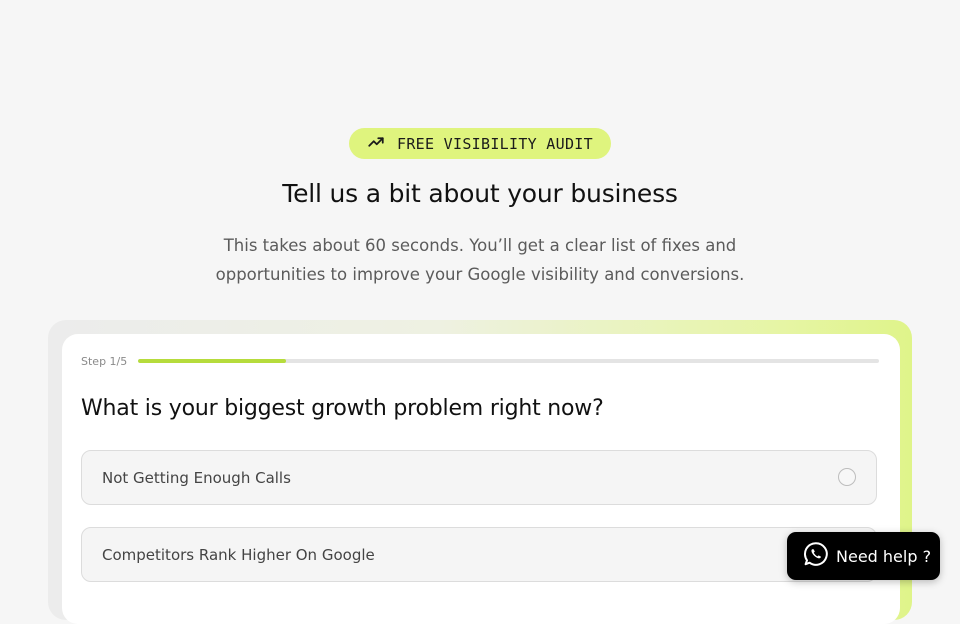 The height and width of the screenshot is (624, 960). I want to click on badge-label: FREE VISIBILITY AUDIT, so click(495, 143).